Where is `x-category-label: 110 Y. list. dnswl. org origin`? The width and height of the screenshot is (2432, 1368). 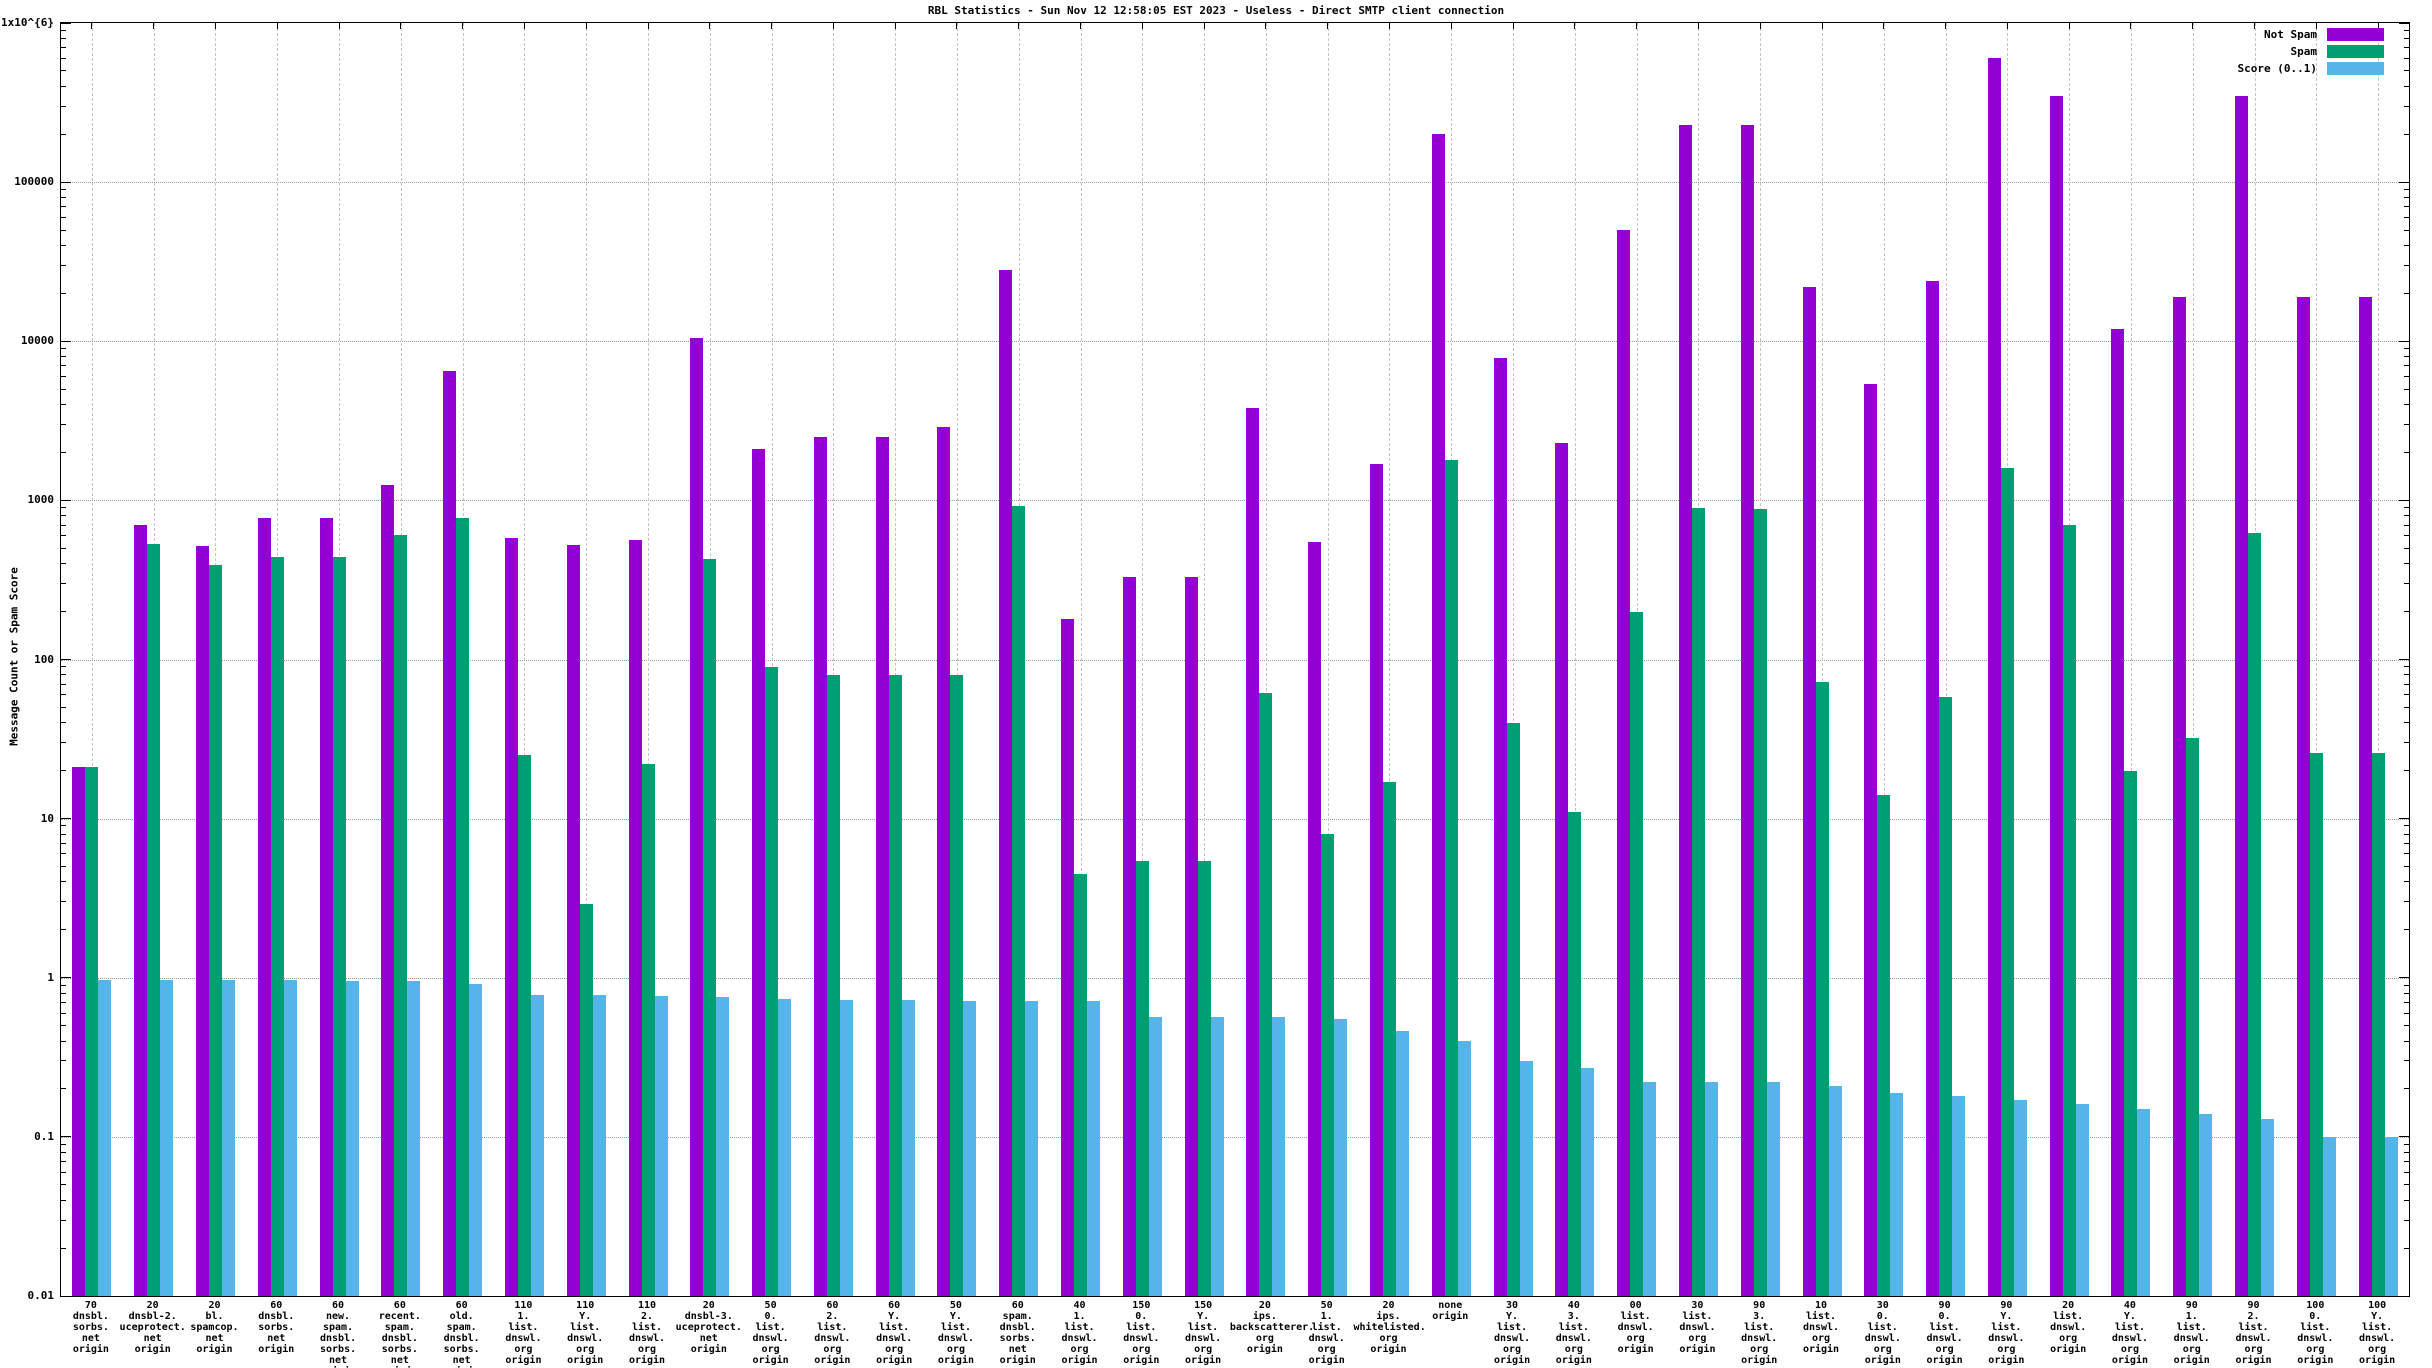
x-category-label: 110 Y. list. dnswl. org origin is located at coordinates (585, 1333).